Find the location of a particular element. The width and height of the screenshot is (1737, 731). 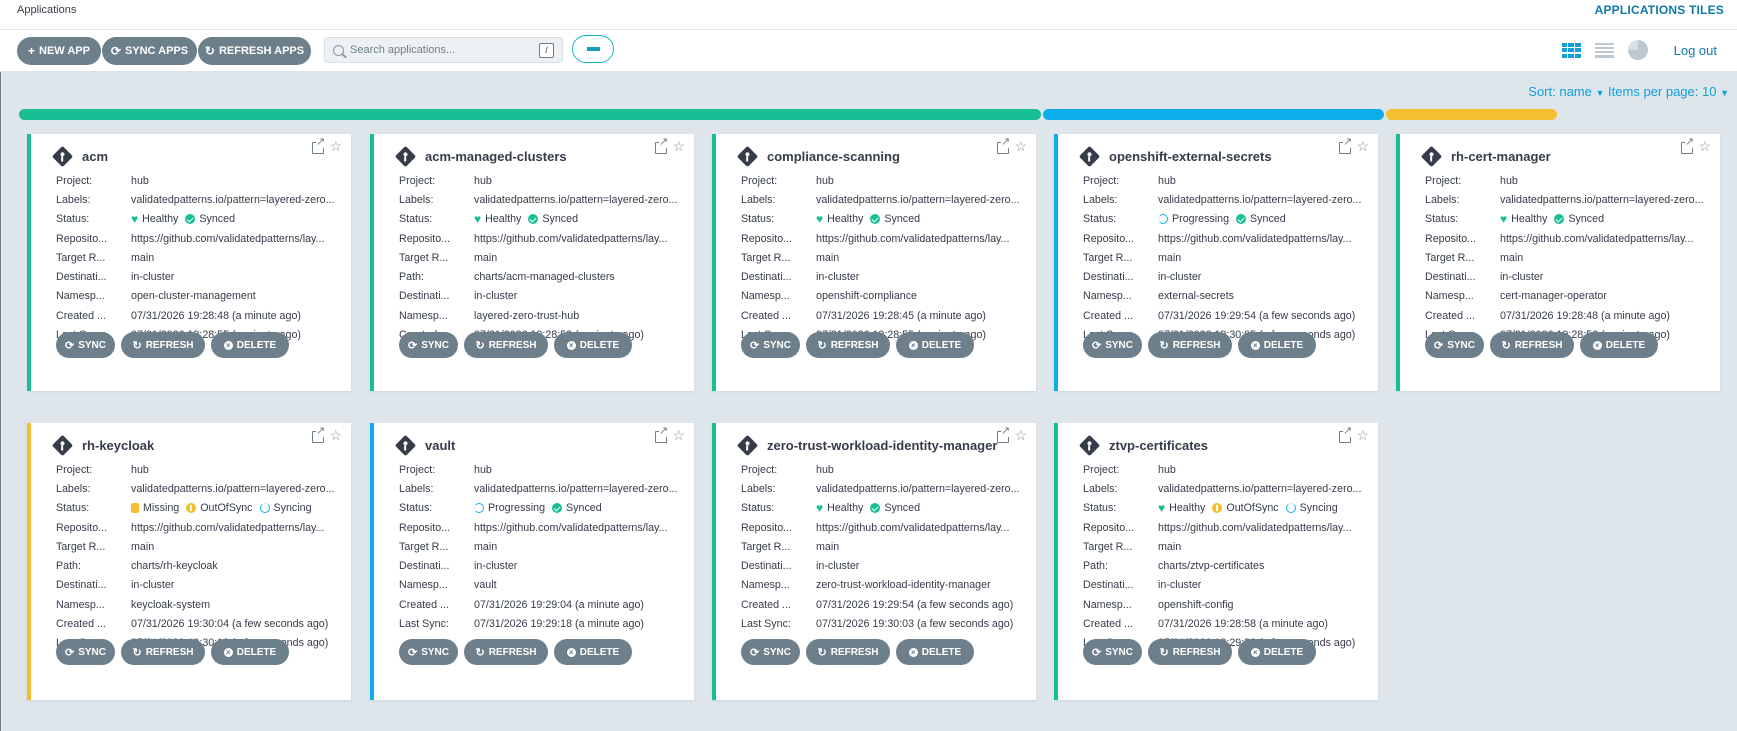

items-per-page-dropdown: Items per page: 10 ▼ is located at coordinates (1668, 91).